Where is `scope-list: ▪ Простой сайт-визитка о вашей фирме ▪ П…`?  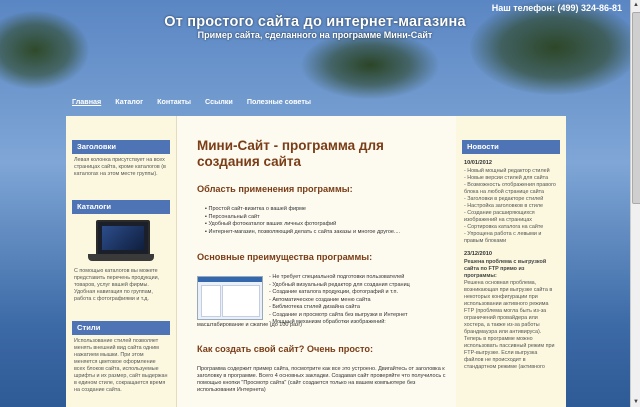 scope-list: ▪ Простой сайт-визитка о вашей фирме ▪ П… is located at coordinates (302, 221).